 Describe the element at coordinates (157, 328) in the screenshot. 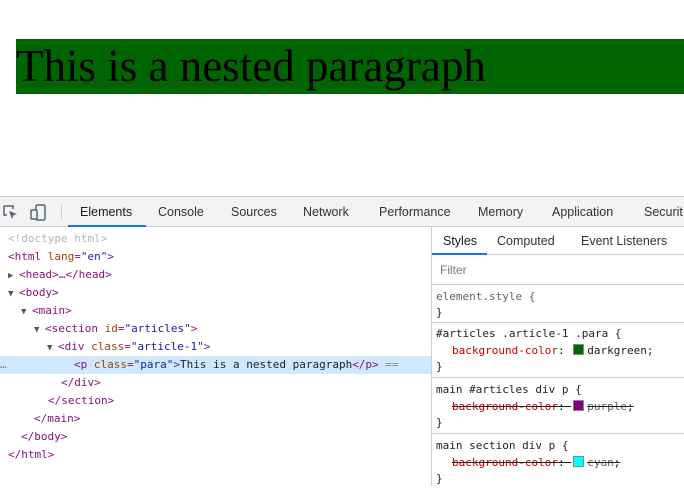

I see `section-attr-value: "articles"` at that location.